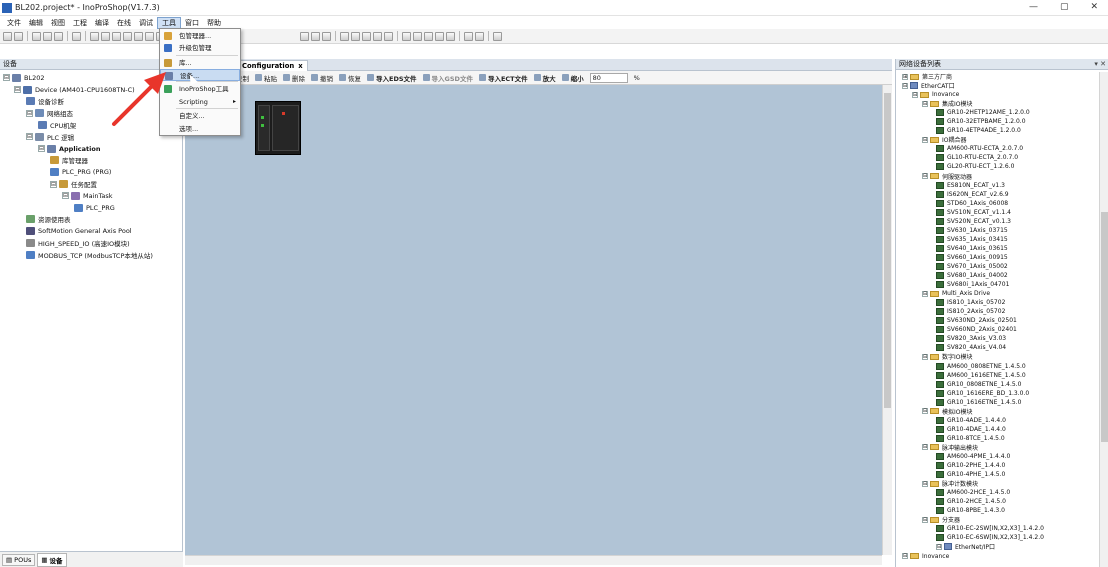  What do you see at coordinates (19, 559) in the screenshot?
I see `tab-pous: ▤ POUs` at bounding box center [19, 559].